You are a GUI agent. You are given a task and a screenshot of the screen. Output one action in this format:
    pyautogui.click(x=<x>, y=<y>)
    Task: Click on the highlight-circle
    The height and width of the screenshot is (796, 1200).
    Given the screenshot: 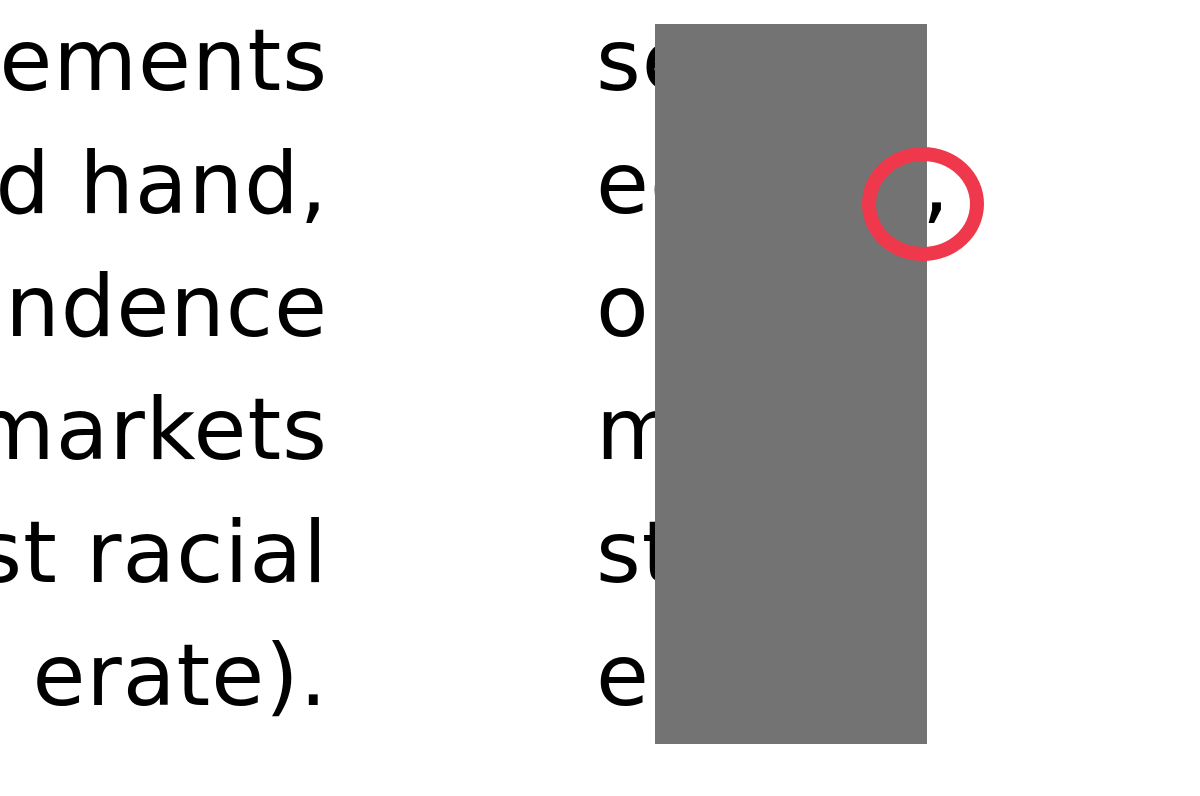 What is the action you would take?
    pyautogui.click(x=923, y=204)
    